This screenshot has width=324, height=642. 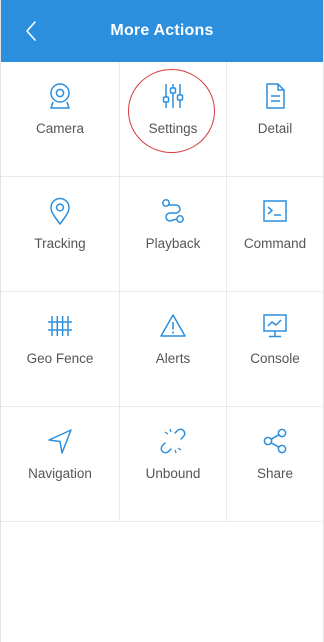 I want to click on action-label: Console, so click(x=275, y=358).